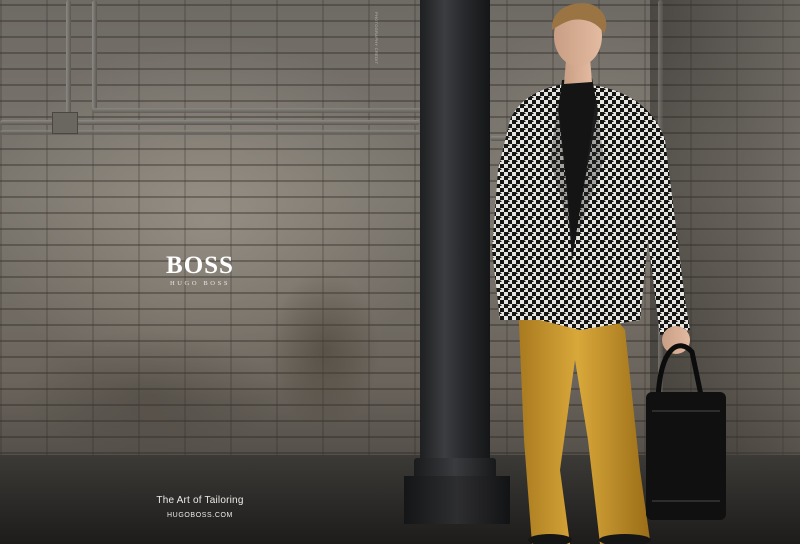  Describe the element at coordinates (376, 38) in the screenshot. I see `photo-credit: PHOTOGRAPHY CREDIT` at that location.